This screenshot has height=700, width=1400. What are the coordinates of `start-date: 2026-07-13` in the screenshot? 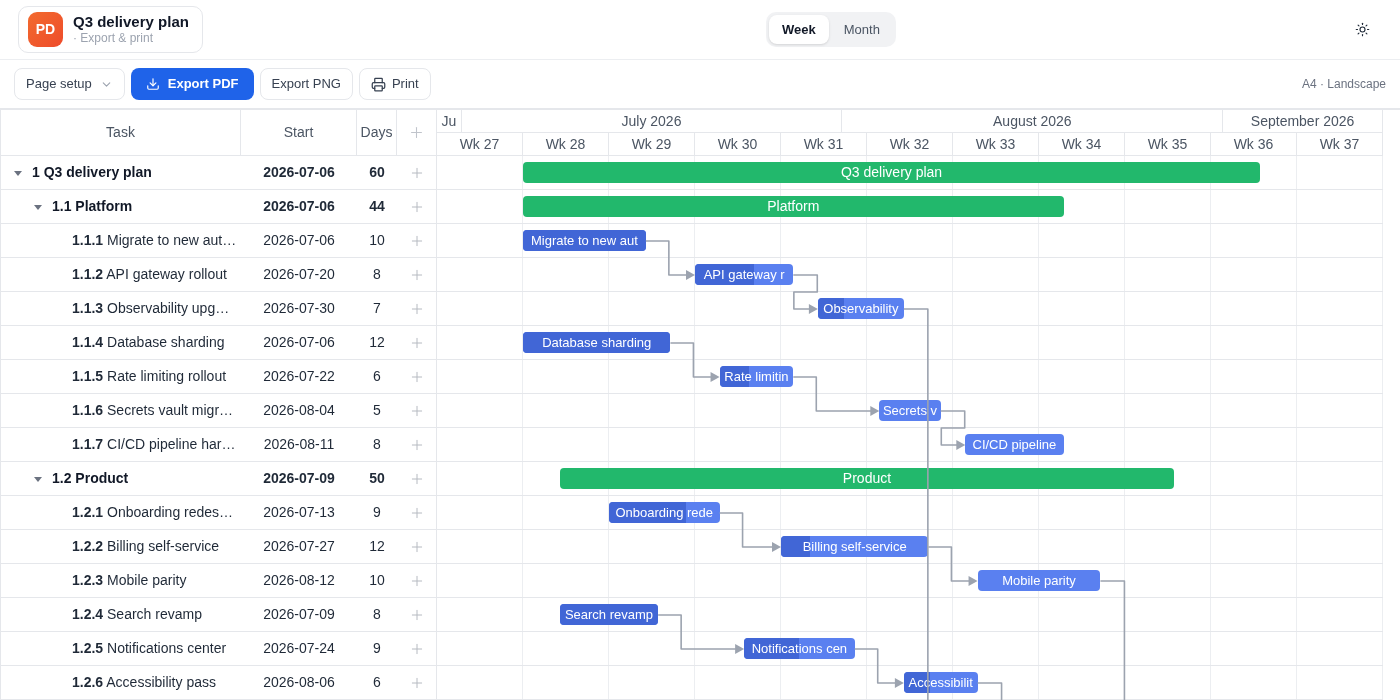 It's located at (299, 512).